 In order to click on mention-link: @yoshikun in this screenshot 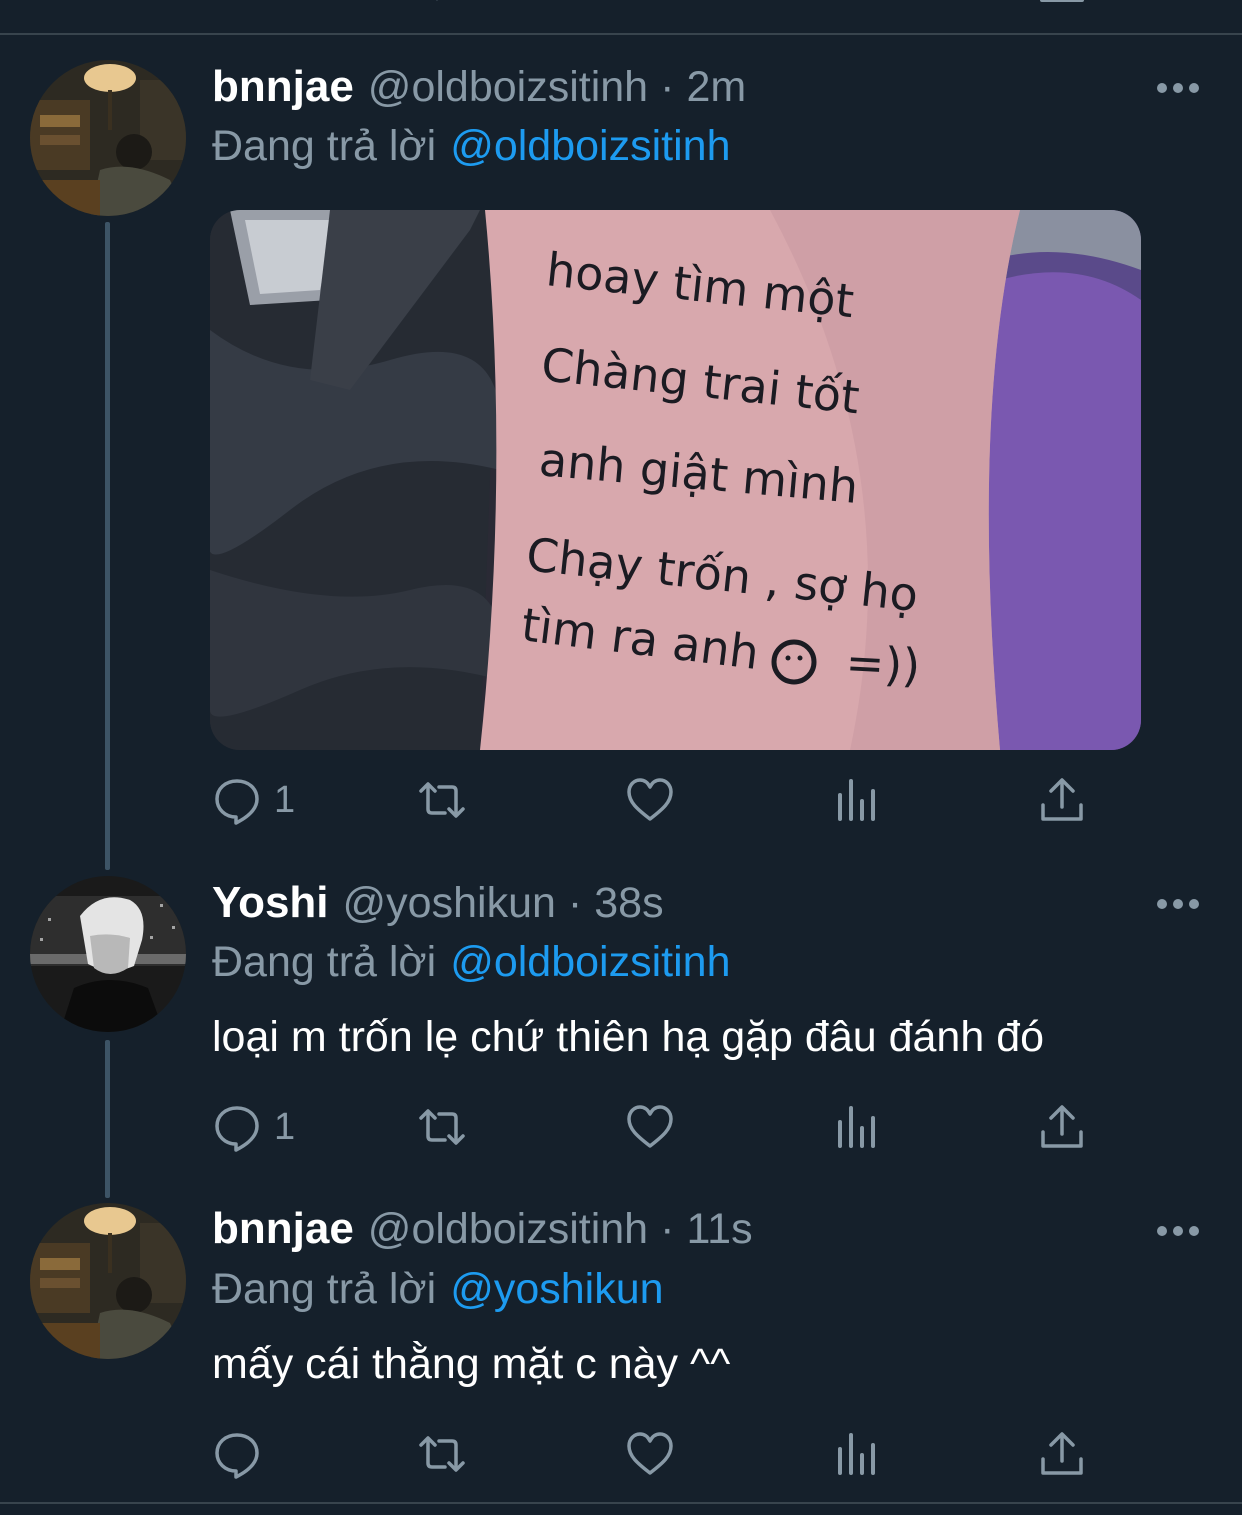, I will do `click(556, 1289)`.